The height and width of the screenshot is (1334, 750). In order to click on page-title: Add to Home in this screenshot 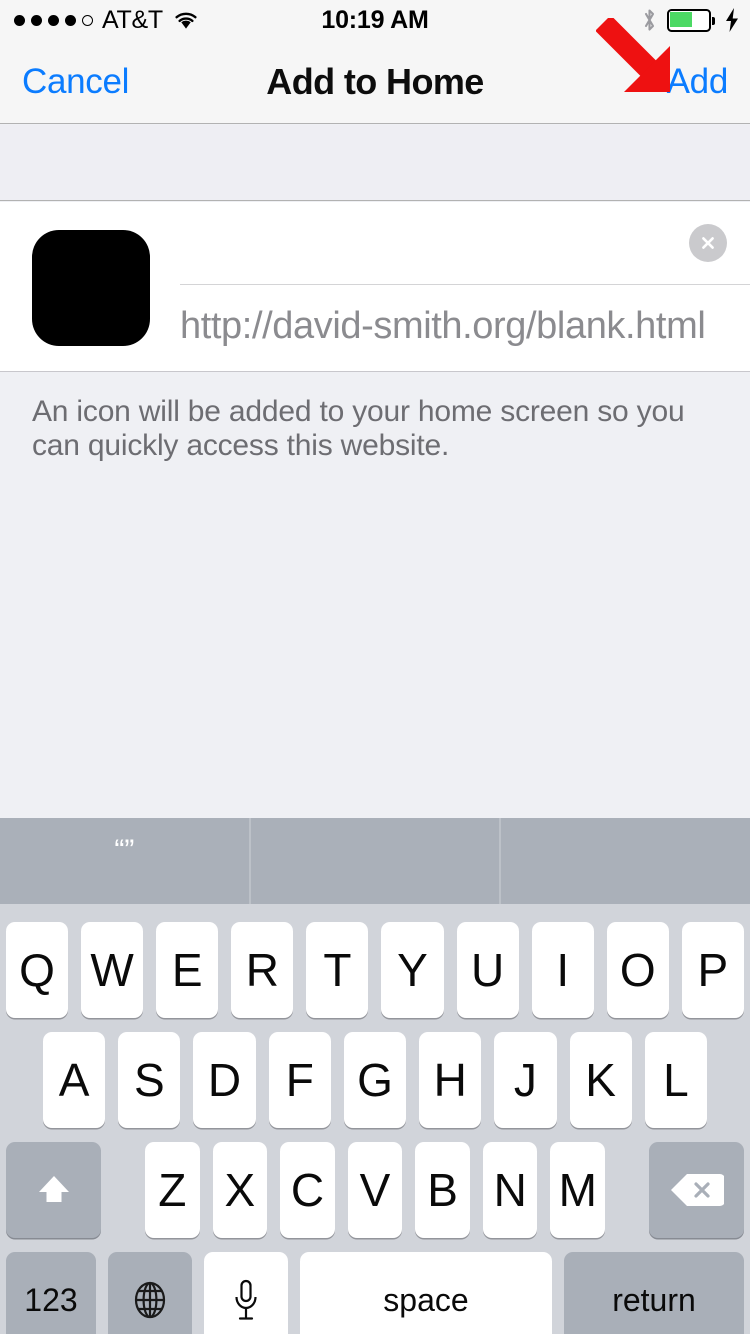, I will do `click(375, 81)`.